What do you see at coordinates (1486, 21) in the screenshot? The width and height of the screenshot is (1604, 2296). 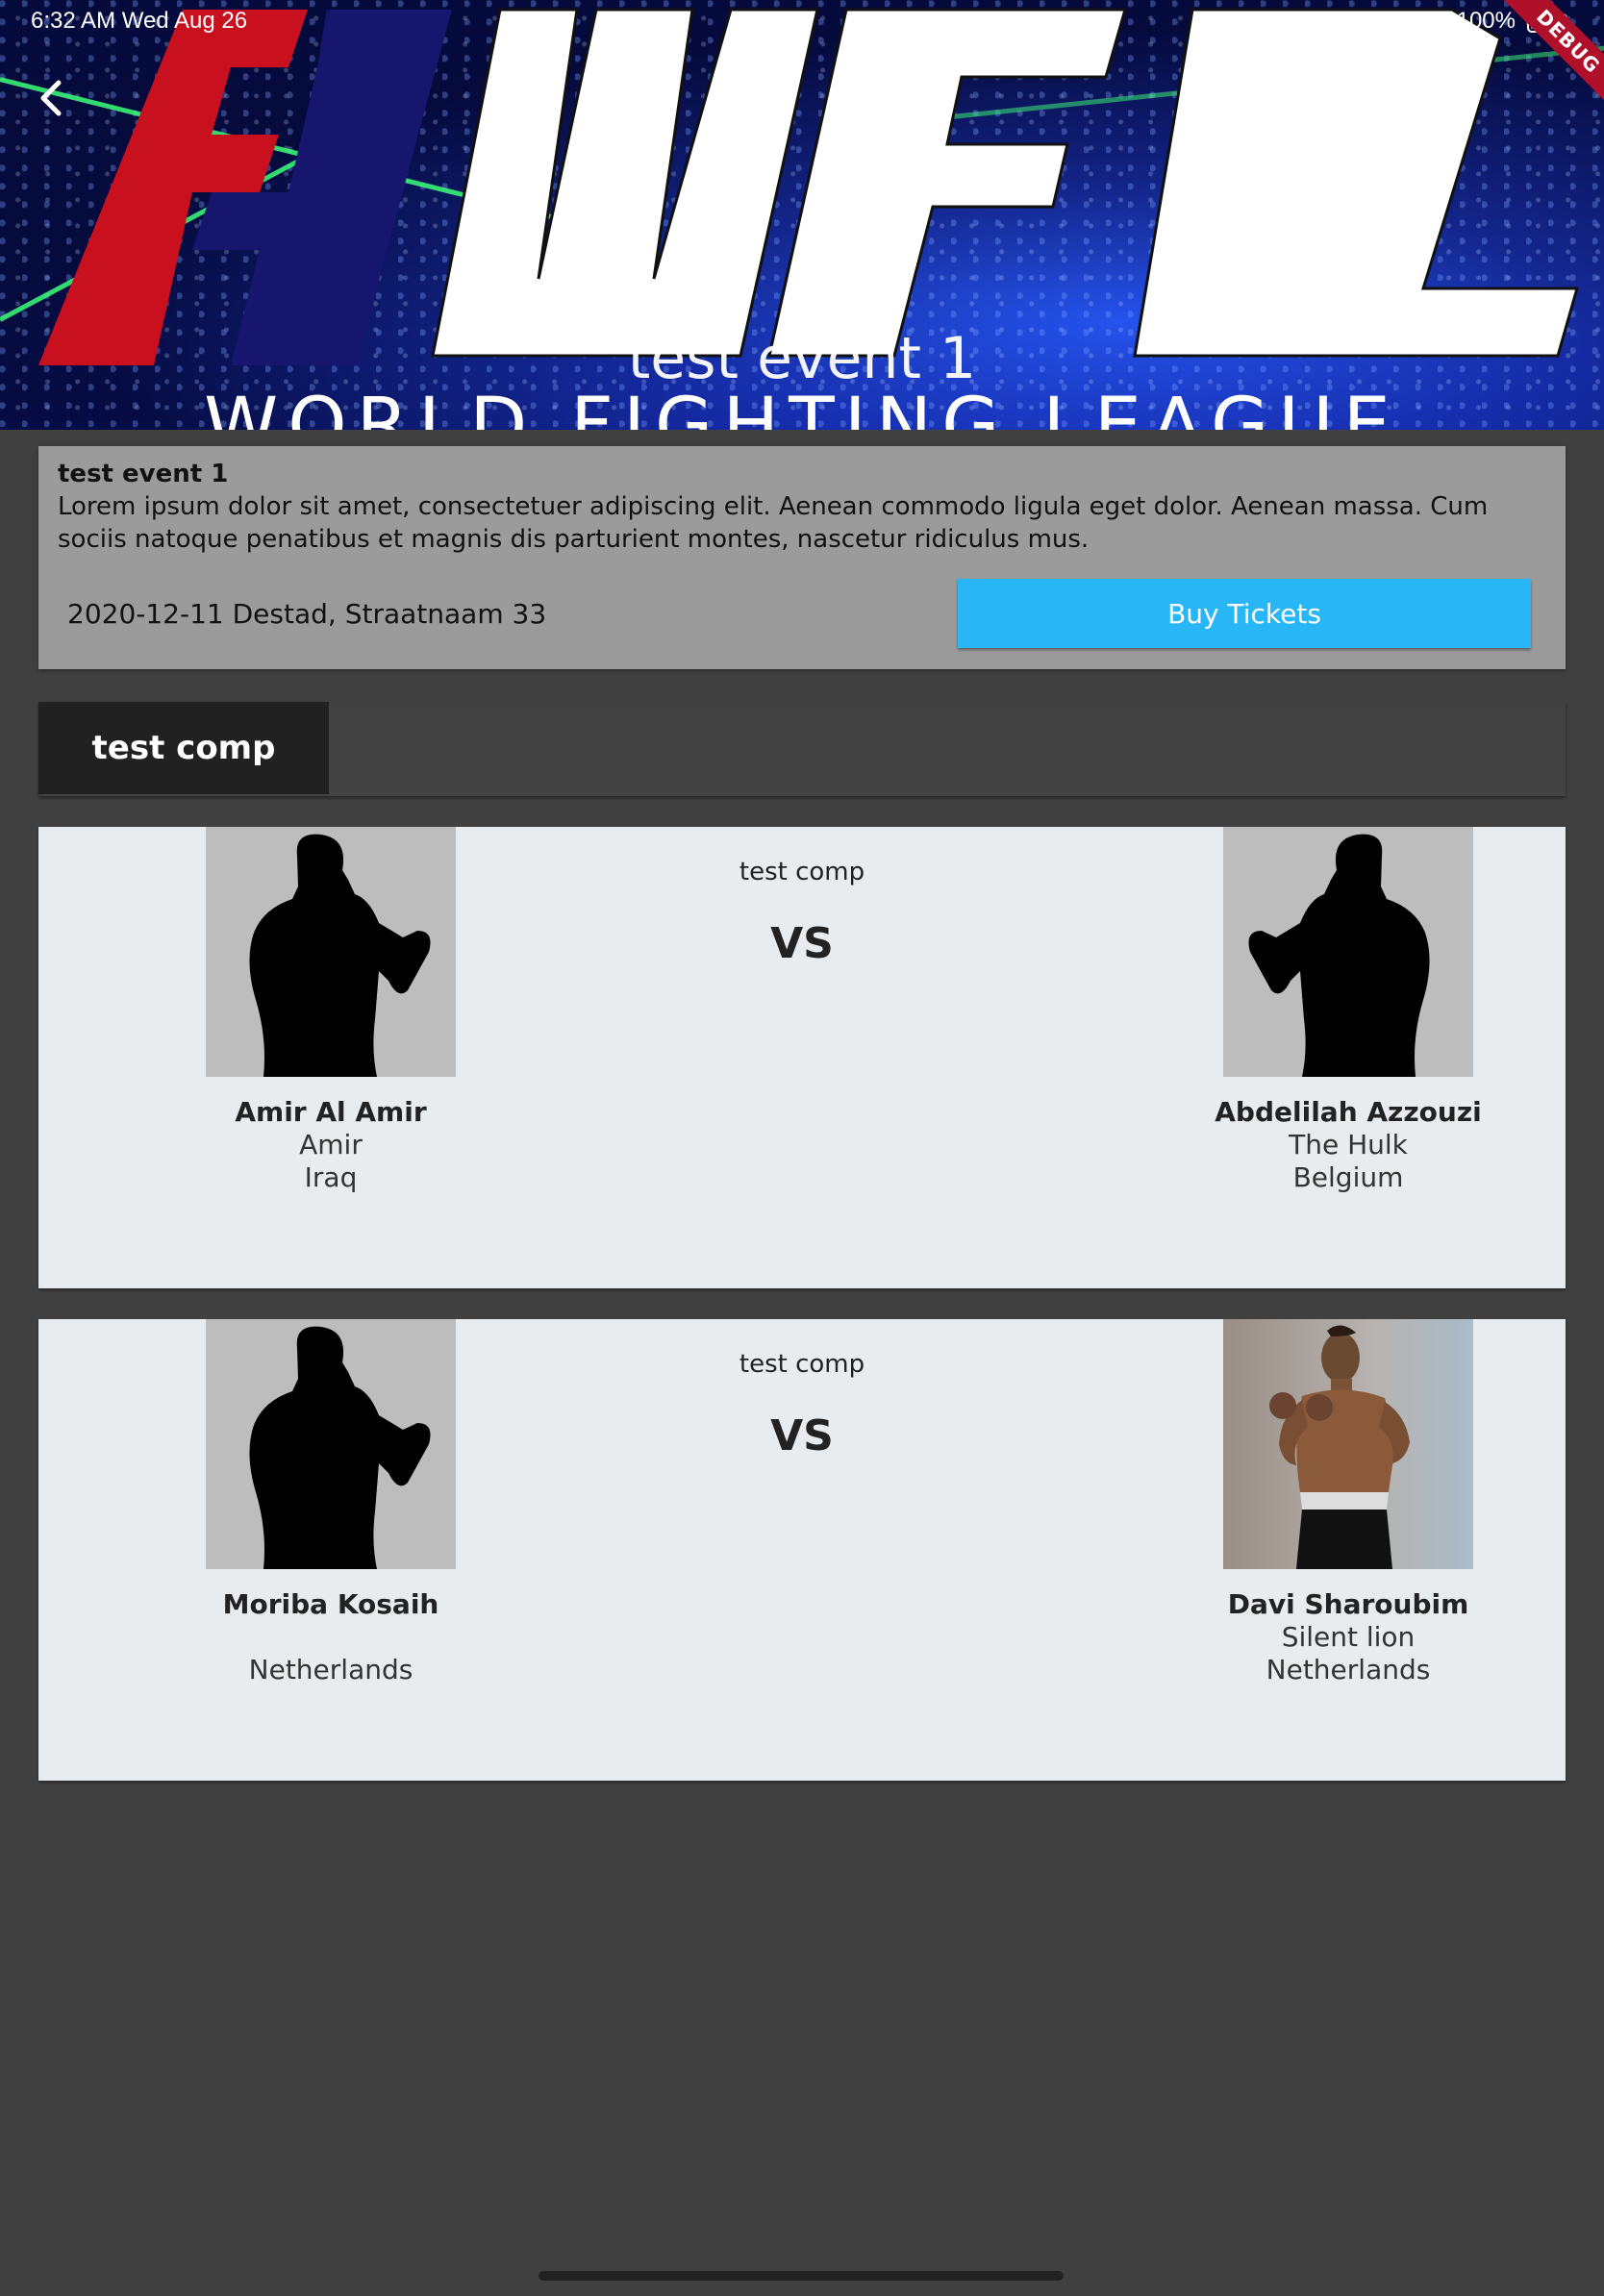 I see `battery-percentage: 100%` at bounding box center [1486, 21].